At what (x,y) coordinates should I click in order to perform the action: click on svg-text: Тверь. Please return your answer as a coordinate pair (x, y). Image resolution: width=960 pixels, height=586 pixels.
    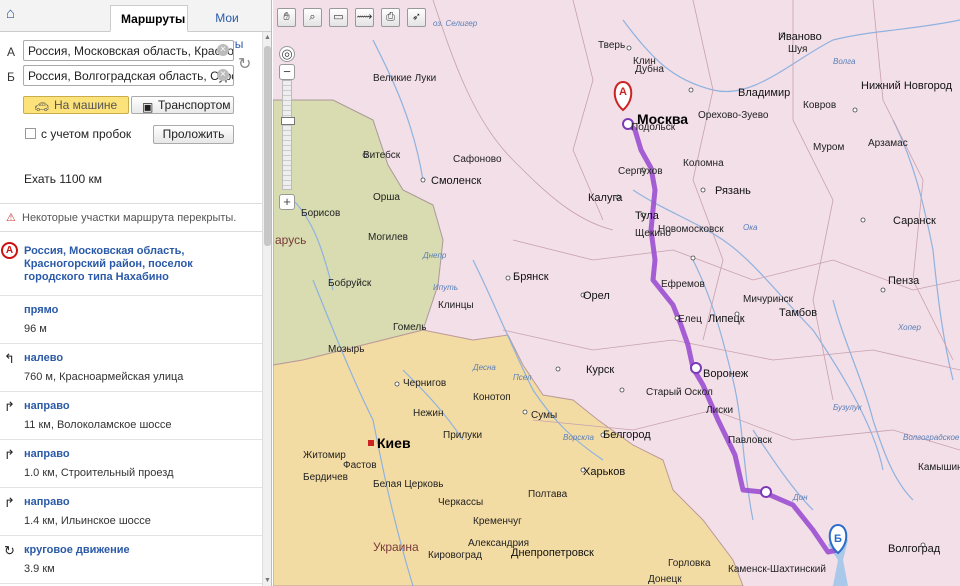
    Looking at the image, I should click on (611, 45).